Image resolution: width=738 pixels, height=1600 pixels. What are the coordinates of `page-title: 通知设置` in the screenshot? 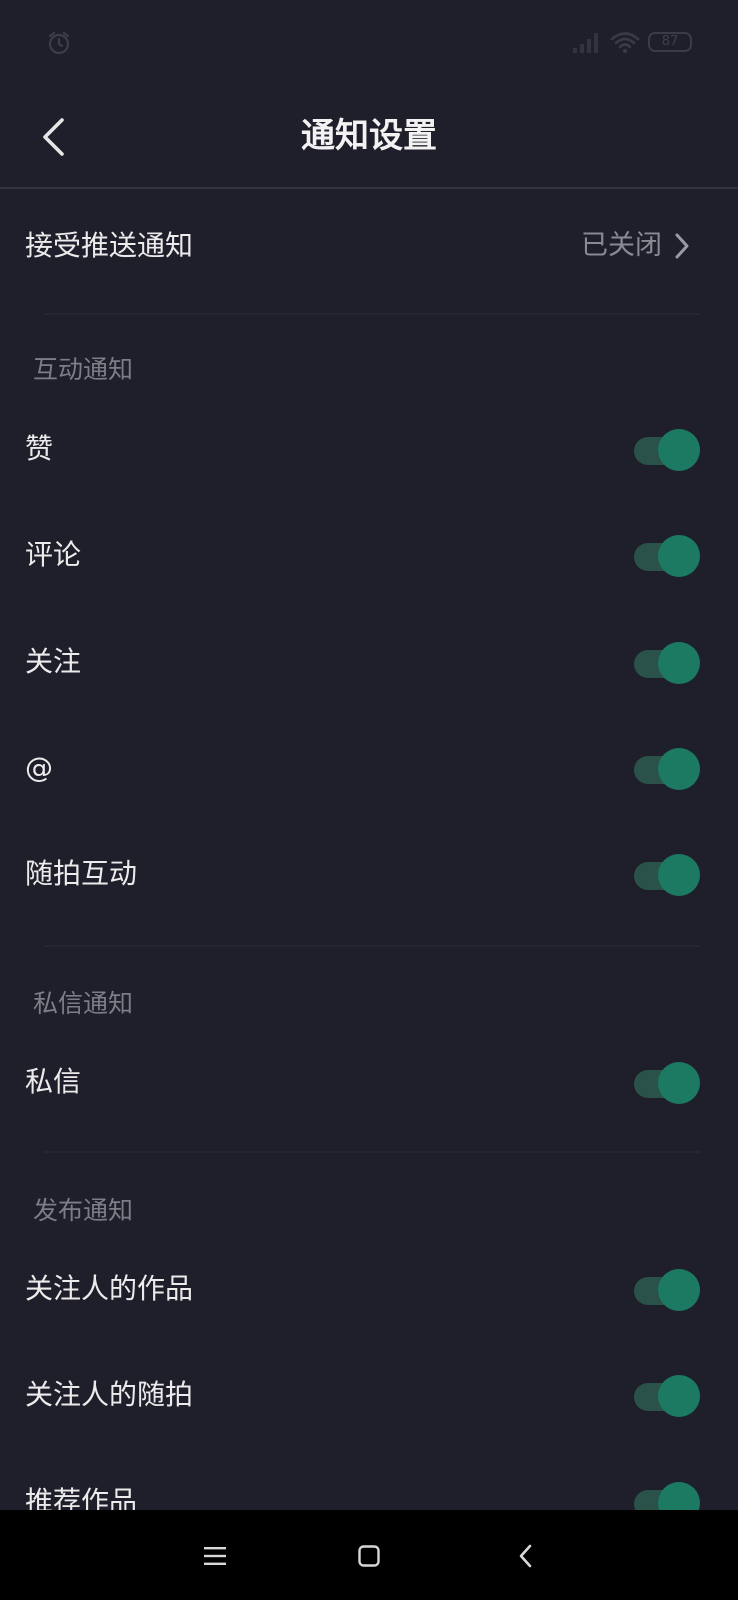 It's located at (369, 136).